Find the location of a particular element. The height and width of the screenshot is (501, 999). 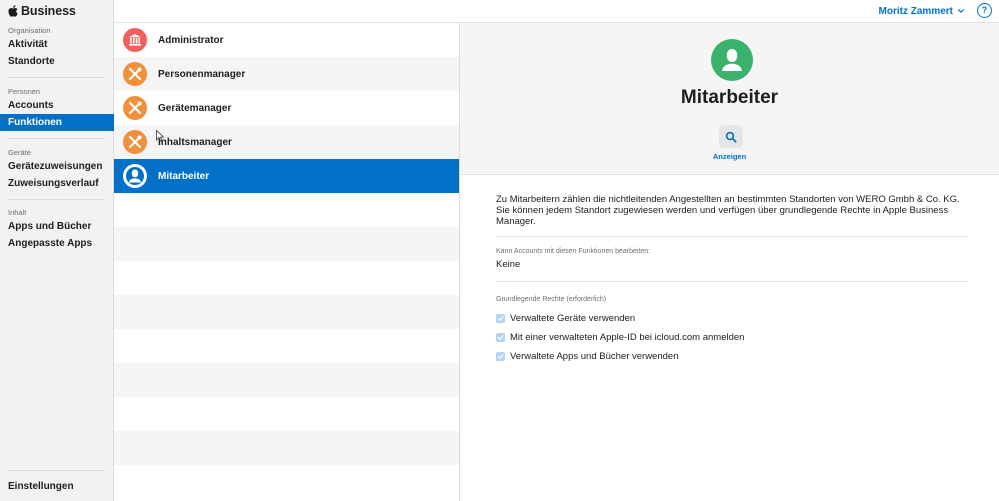

role-row-inhaltsmanager: Inhaltsmanager is located at coordinates (286, 142).